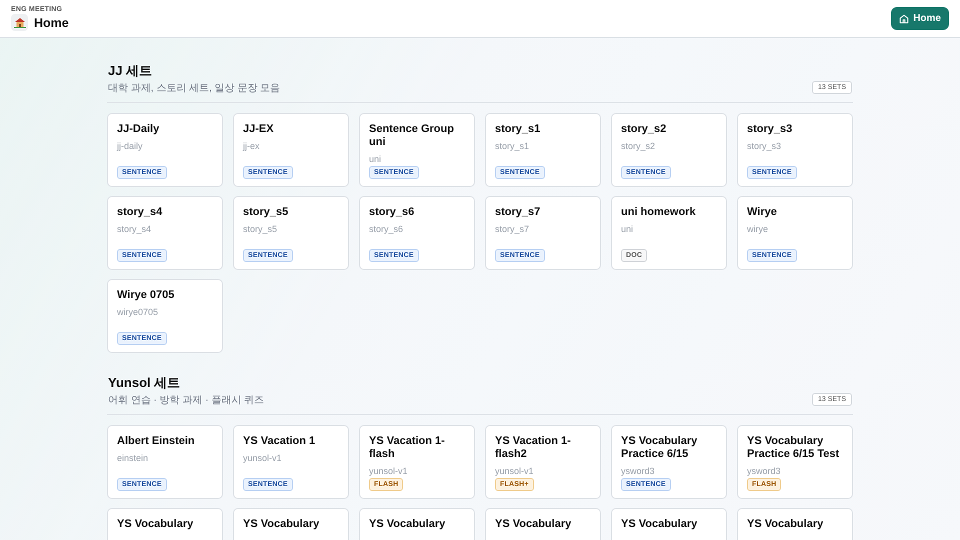  Describe the element at coordinates (518, 129) in the screenshot. I see `set-title: story_s1` at that location.